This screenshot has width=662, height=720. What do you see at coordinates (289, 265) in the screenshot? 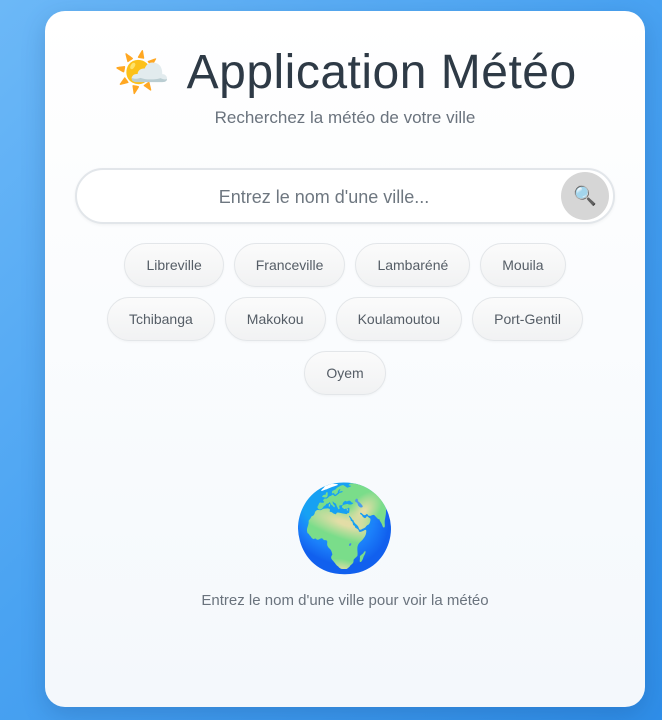
I see `city-chip-franceville: Franceville` at bounding box center [289, 265].